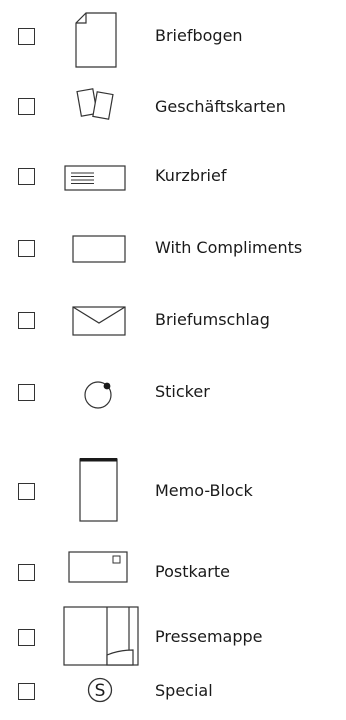 Image resolution: width=346 pixels, height=720 pixels. What do you see at coordinates (99, 490) in the screenshot?
I see `memo-pad-icon` at bounding box center [99, 490].